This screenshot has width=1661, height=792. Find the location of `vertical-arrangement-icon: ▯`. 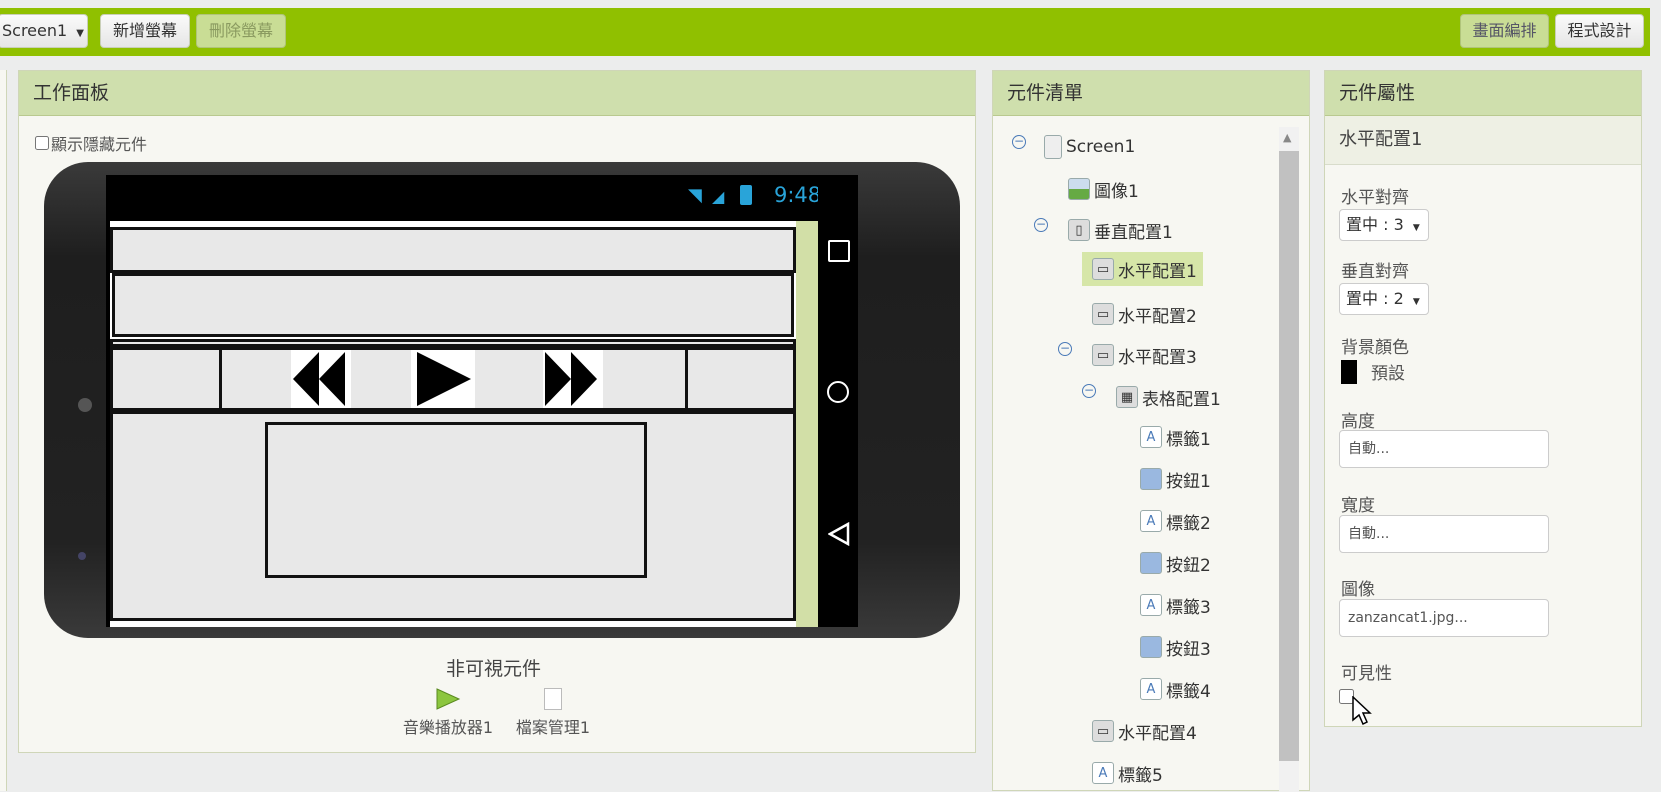

vertical-arrangement-icon: ▯ is located at coordinates (1079, 230).